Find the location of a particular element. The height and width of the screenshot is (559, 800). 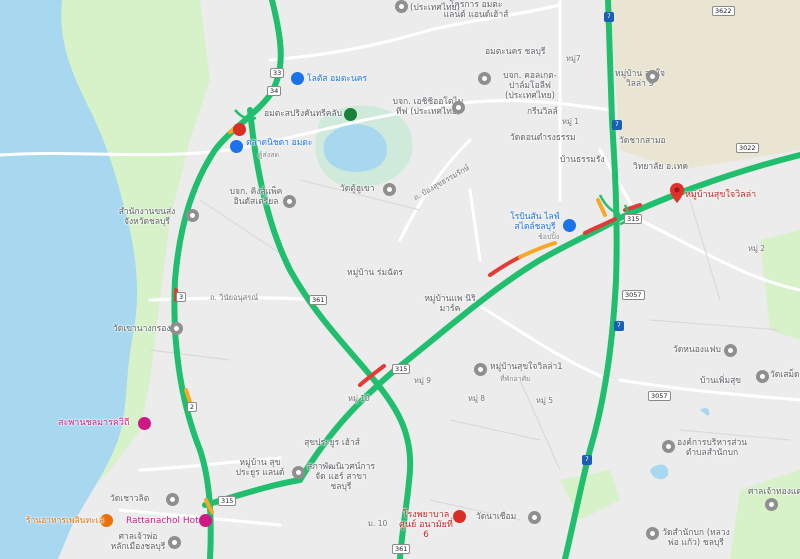

label-suk1-sub: ที่พักอาศัย is located at coordinates (515, 379).